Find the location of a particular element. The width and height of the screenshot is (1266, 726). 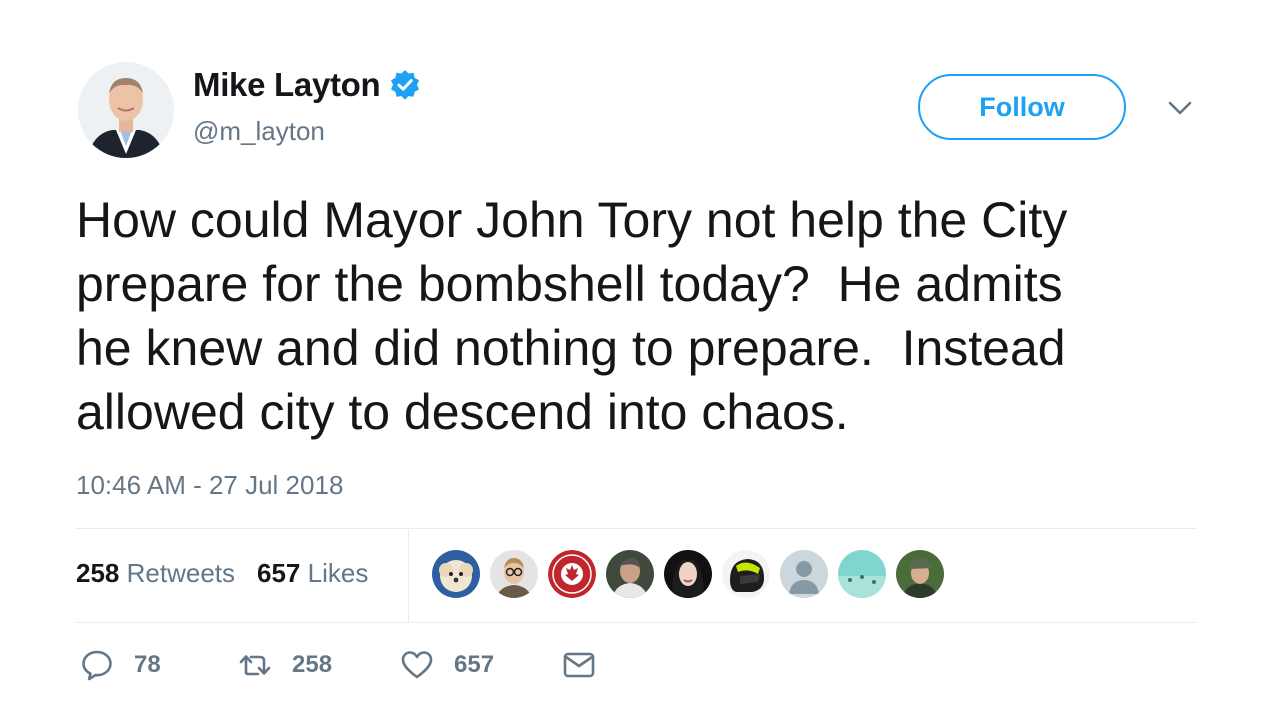

retweets-stat: 258 Retweets is located at coordinates (155, 573).